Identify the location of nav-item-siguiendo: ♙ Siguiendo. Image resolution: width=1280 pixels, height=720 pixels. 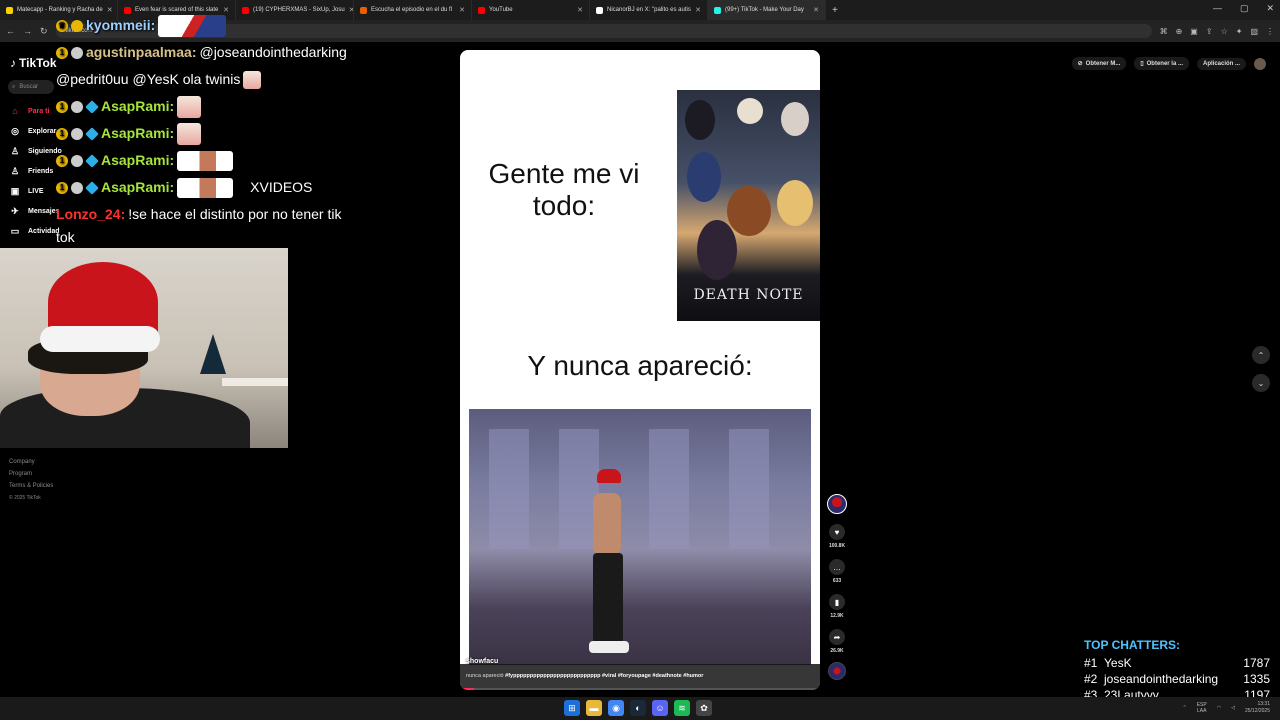
(36, 151).